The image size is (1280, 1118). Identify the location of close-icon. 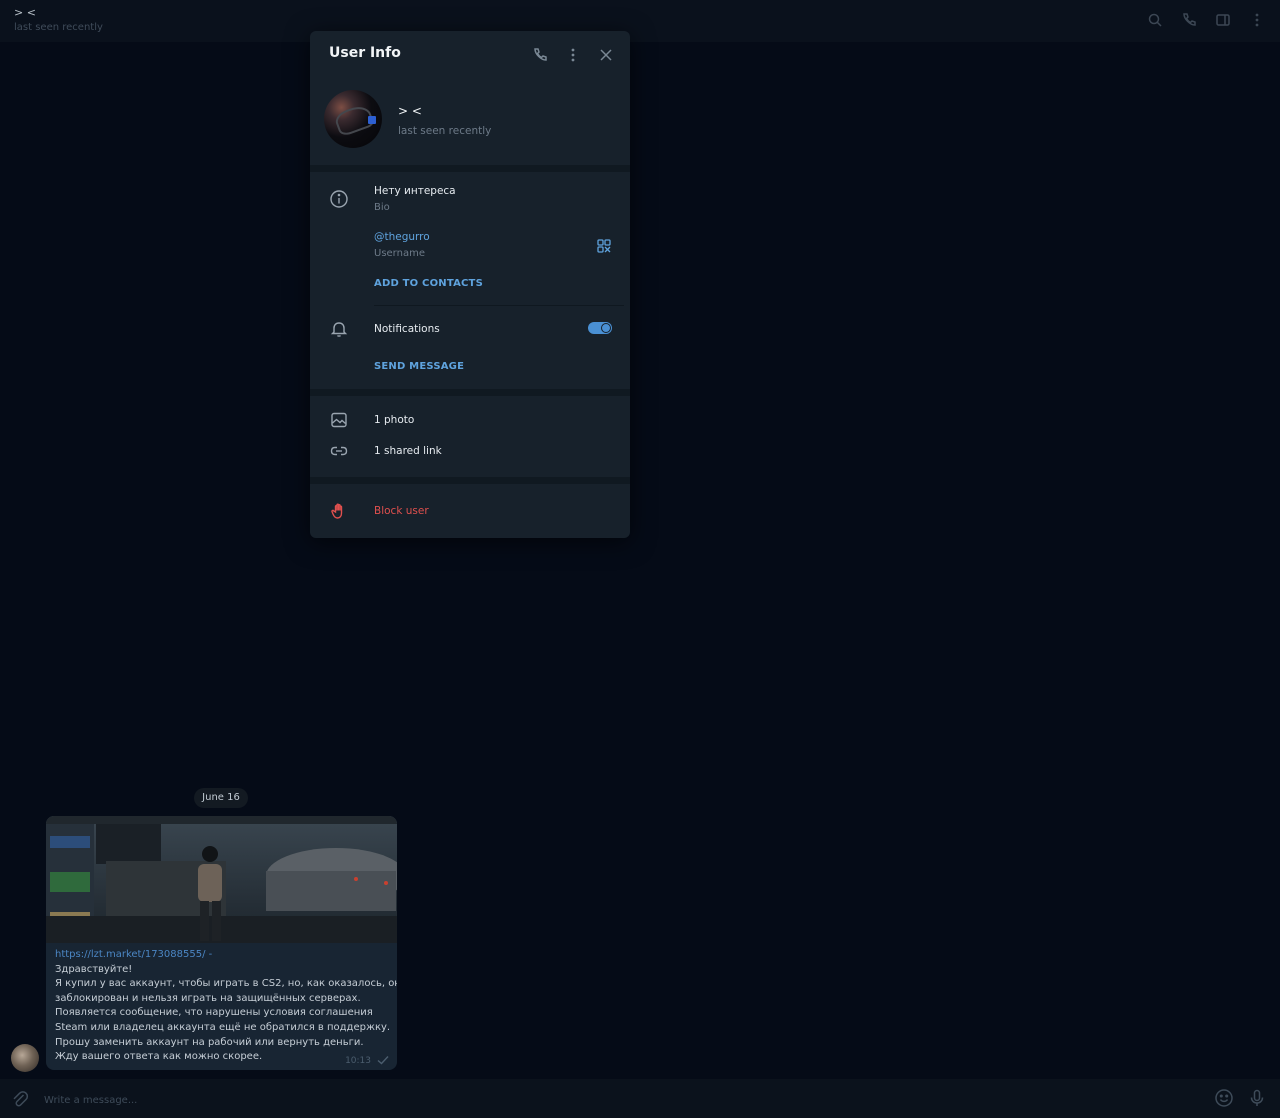
(605, 54).